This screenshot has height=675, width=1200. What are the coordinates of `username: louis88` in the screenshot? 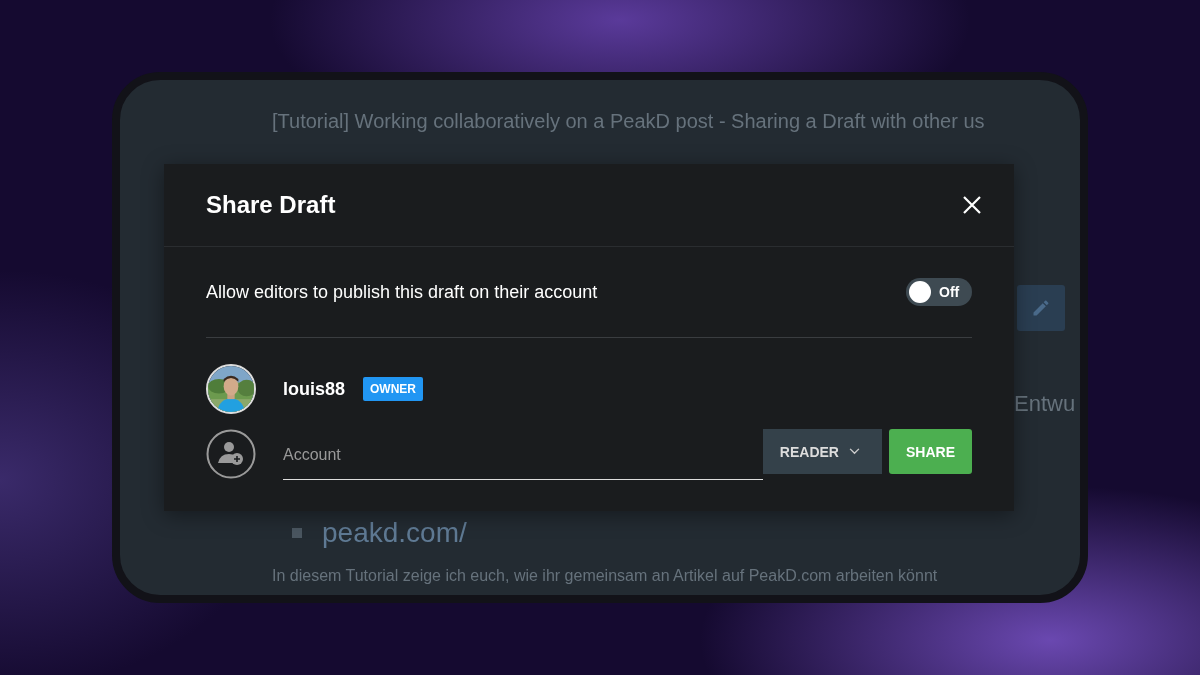 It's located at (314, 389).